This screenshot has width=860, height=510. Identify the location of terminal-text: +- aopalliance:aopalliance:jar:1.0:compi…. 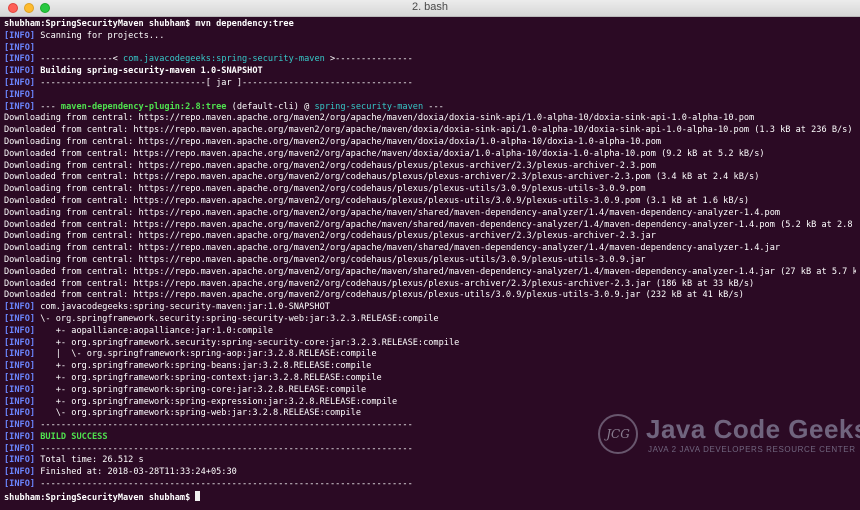
(154, 330).